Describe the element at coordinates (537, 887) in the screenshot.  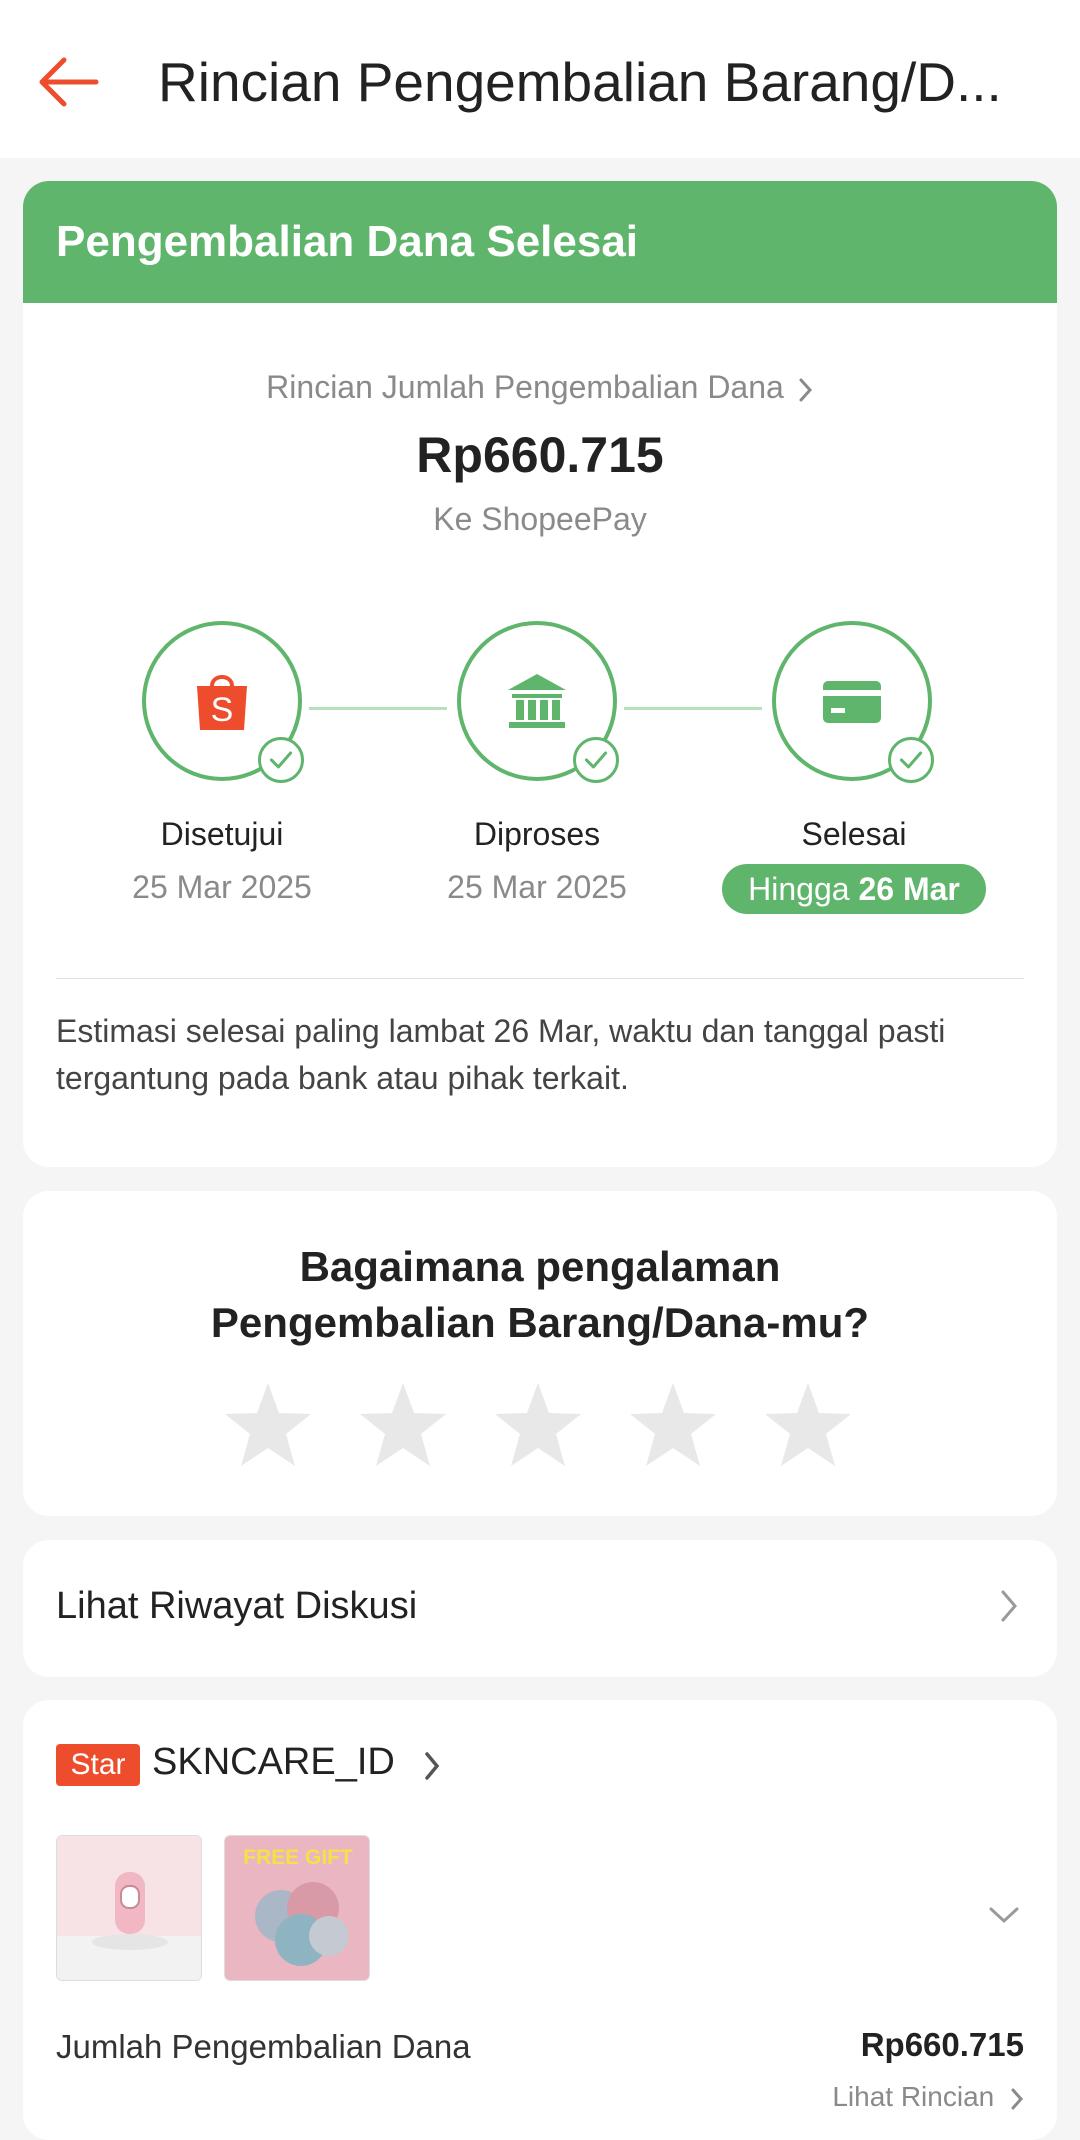
I see `step-processed-date: 25 Mar 2025` at that location.